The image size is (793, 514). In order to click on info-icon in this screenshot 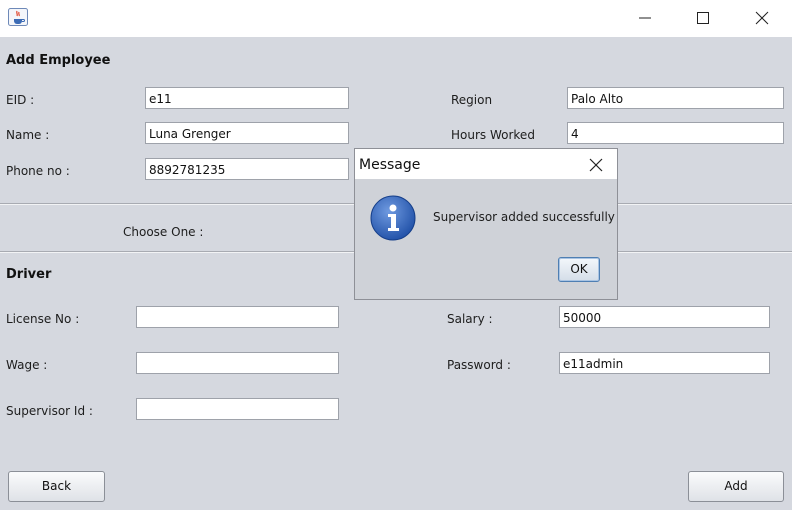, I will do `click(393, 218)`.